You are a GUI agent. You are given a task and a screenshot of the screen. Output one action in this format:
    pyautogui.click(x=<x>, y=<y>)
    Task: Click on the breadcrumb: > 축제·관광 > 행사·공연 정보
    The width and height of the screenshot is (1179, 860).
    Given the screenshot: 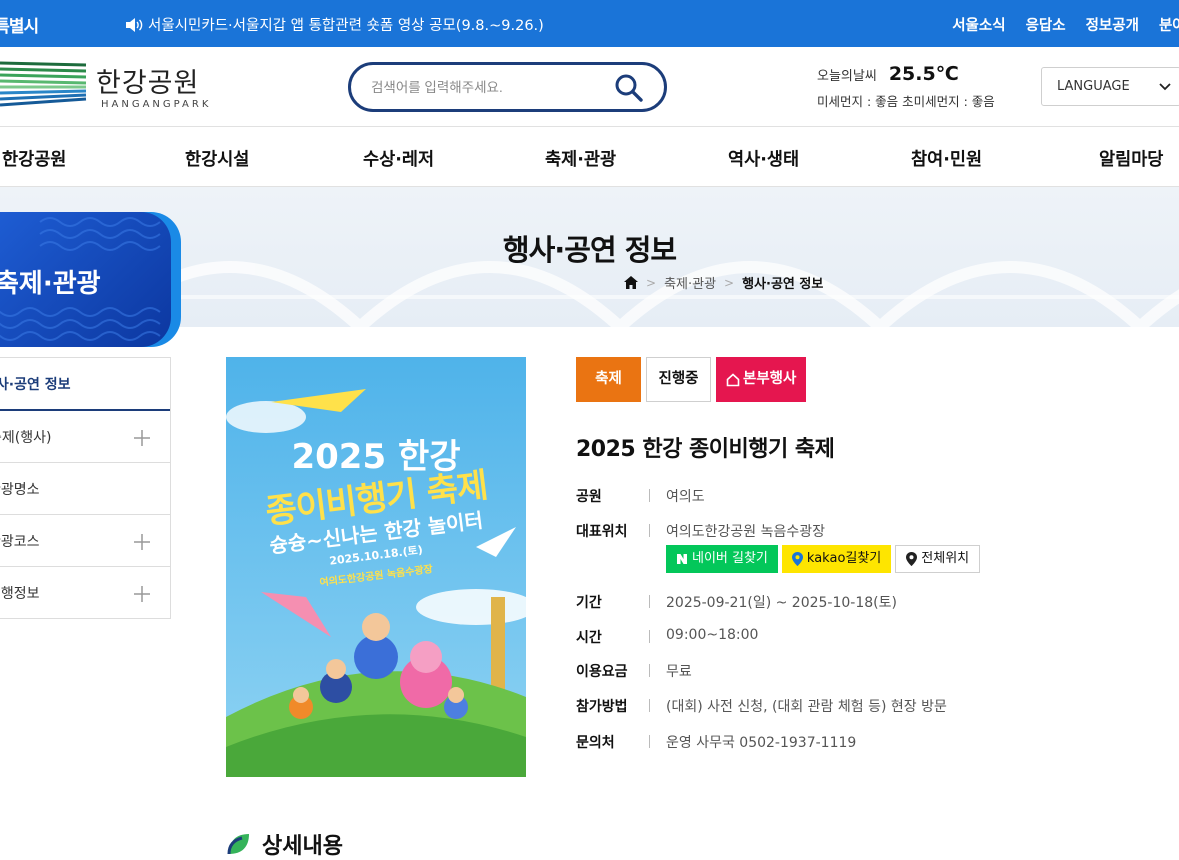 What is the action you would take?
    pyautogui.click(x=723, y=282)
    